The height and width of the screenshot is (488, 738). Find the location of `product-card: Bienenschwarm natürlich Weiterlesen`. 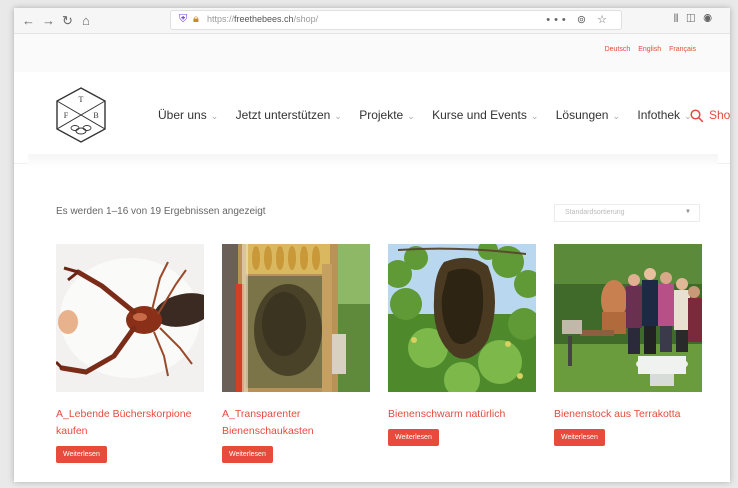

product-card: Bienenschwarm natürlich Weiterlesen is located at coordinates (462, 345).